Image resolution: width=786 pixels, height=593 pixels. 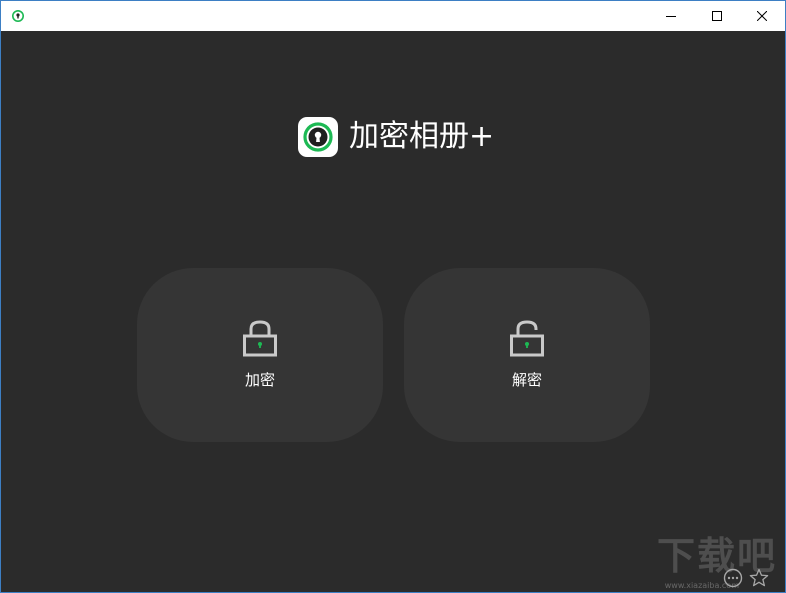 What do you see at coordinates (707, 562) in the screenshot?
I see `watermark: 下载吧 www.xiazaiba.com` at bounding box center [707, 562].